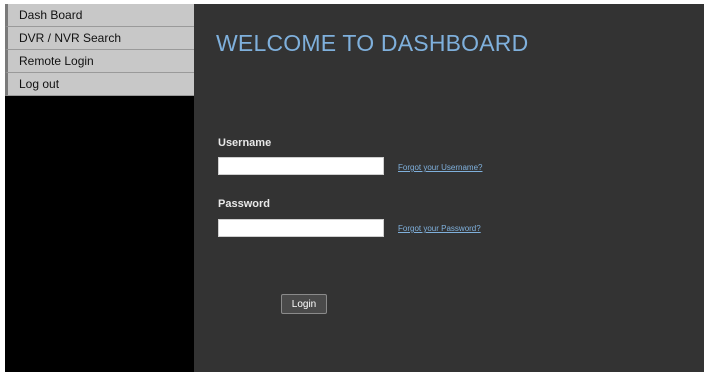  Describe the element at coordinates (301, 228) in the screenshot. I see `password-field` at that location.